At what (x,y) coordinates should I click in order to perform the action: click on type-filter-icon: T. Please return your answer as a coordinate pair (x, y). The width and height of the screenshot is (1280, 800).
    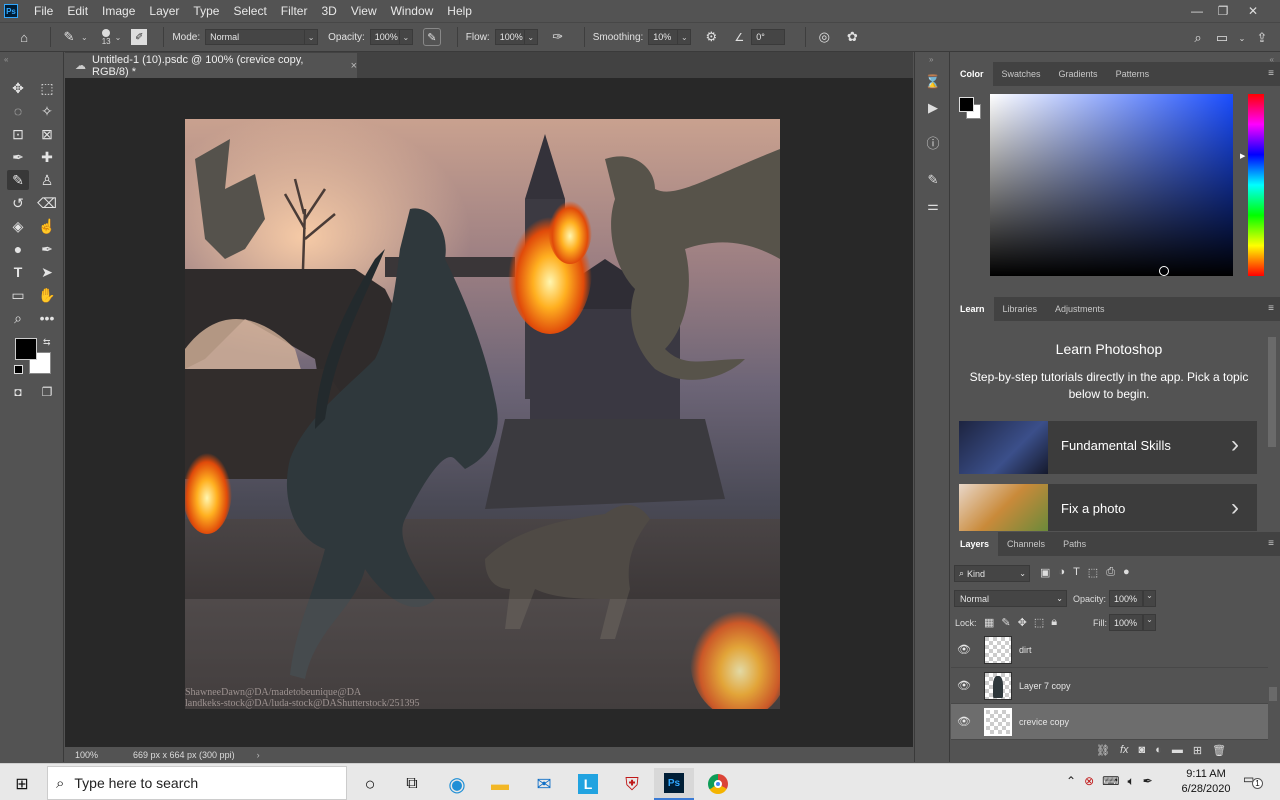
    Looking at the image, I should click on (1076, 572).